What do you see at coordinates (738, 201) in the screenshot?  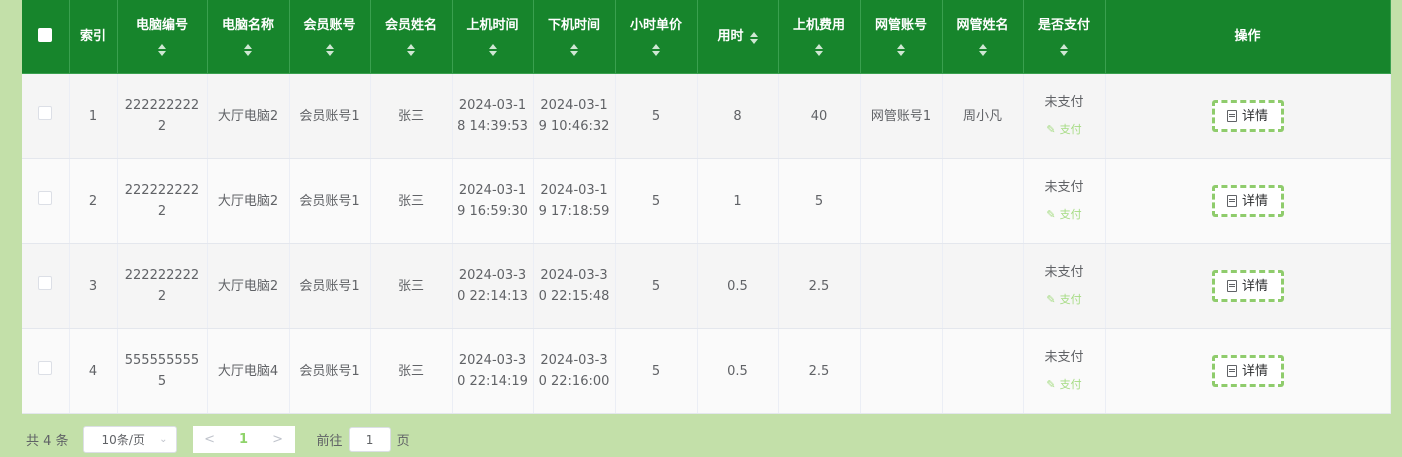 I see `cell-hours: 1` at bounding box center [738, 201].